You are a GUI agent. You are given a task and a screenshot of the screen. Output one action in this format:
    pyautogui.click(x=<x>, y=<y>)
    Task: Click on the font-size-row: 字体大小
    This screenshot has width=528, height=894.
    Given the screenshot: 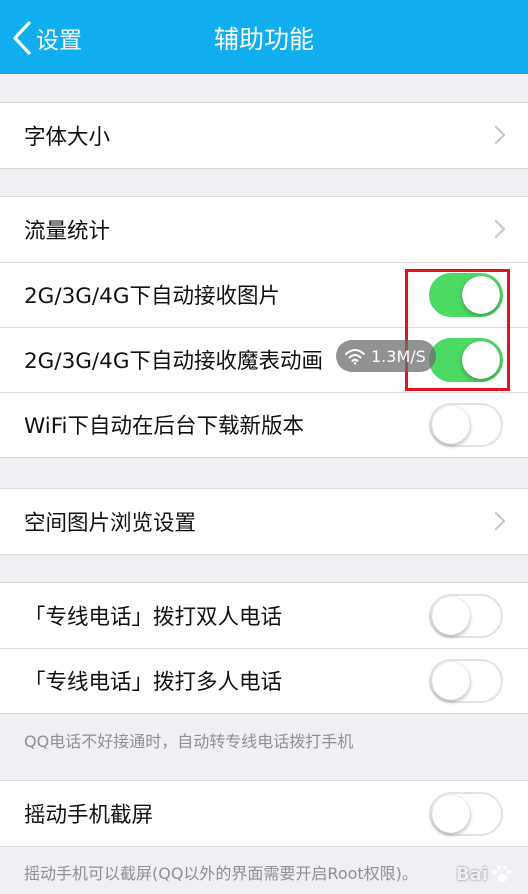 What is the action you would take?
    pyautogui.click(x=264, y=135)
    